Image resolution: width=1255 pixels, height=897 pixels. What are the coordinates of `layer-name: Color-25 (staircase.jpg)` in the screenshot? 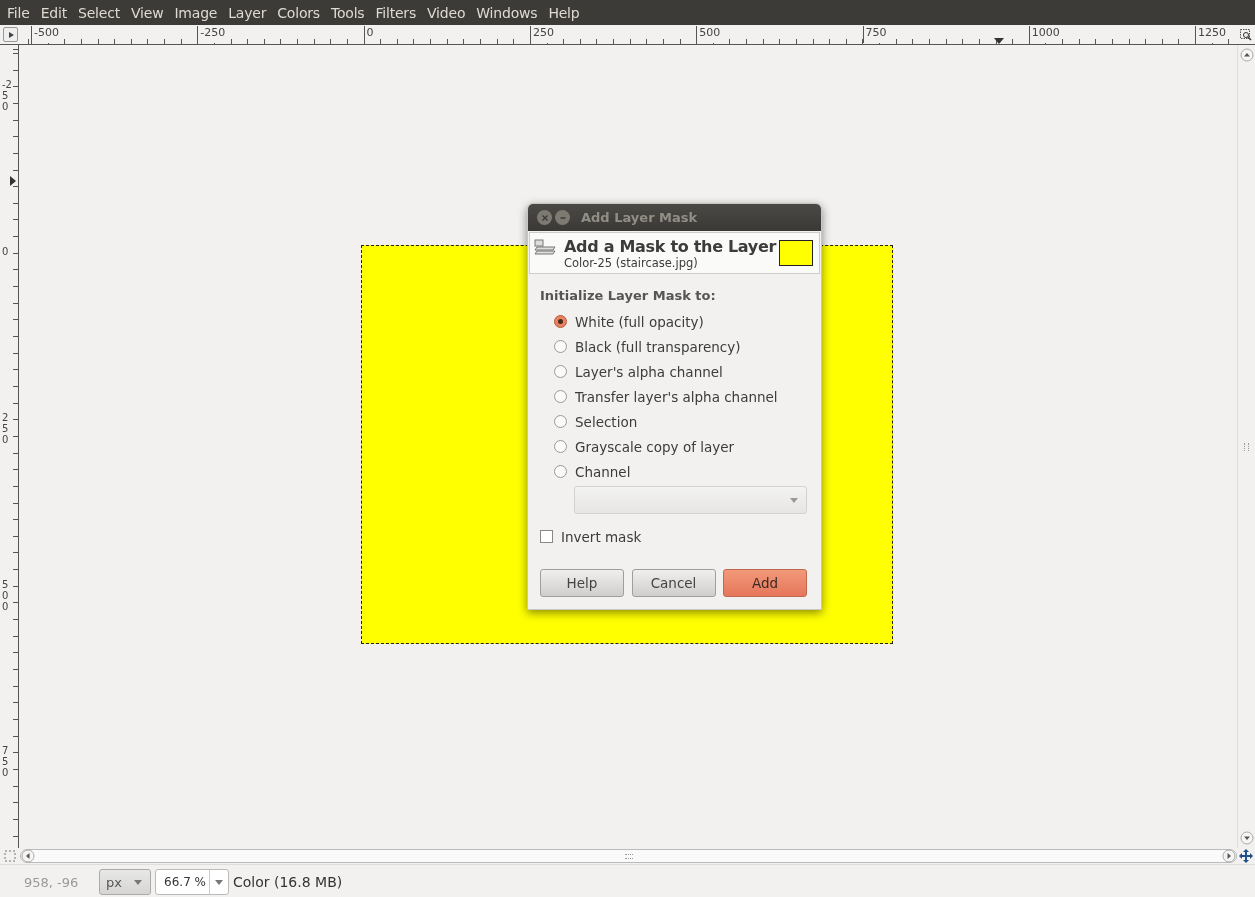 It's located at (631, 262).